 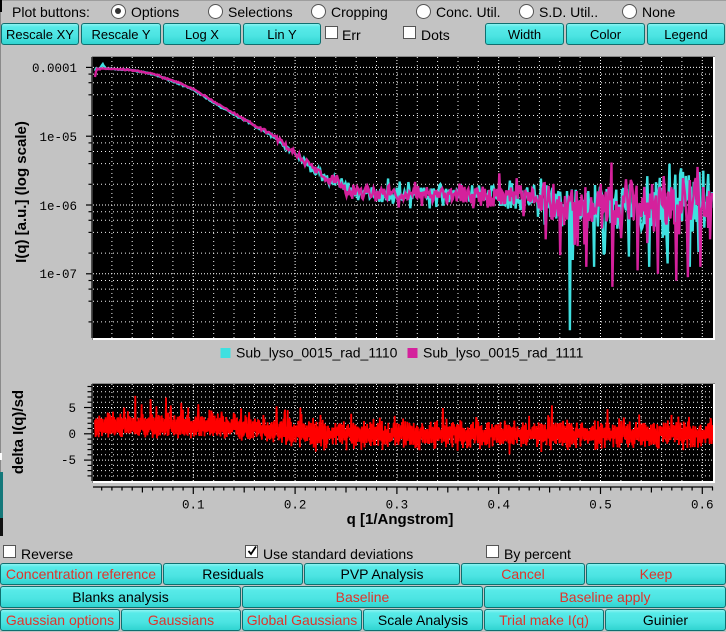 What do you see at coordinates (72, 409) in the screenshot?
I see `svg-text: 5` at bounding box center [72, 409].